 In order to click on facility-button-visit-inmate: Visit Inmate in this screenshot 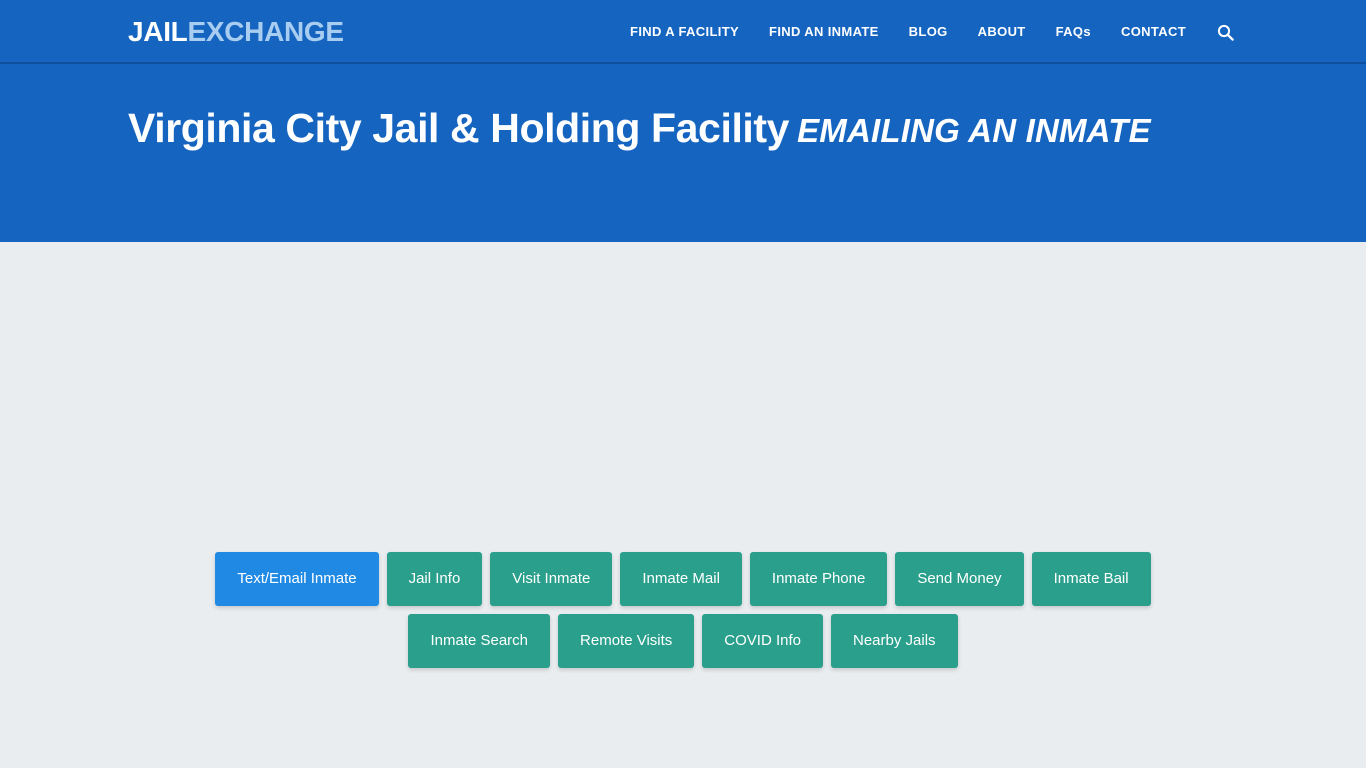, I will do `click(551, 579)`.